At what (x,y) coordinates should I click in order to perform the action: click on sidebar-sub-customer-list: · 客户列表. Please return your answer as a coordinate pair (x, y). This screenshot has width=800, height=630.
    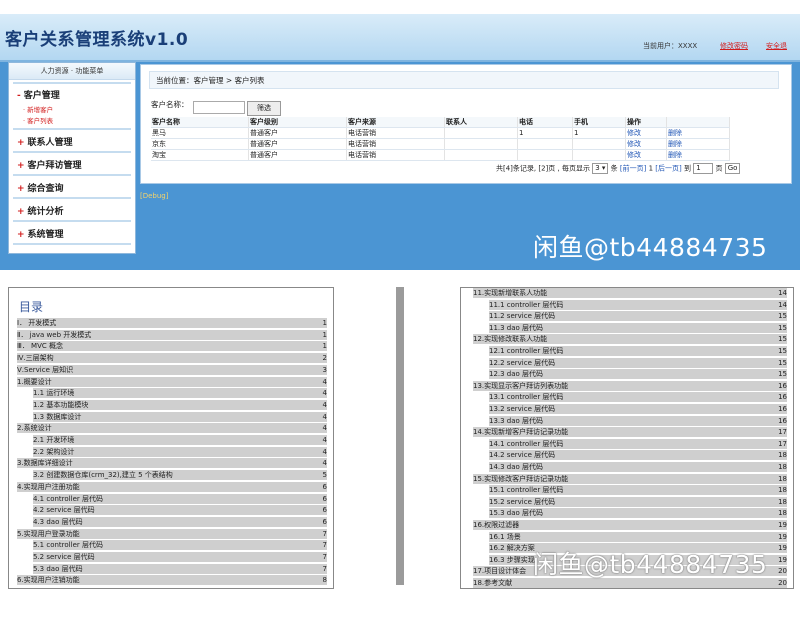
    Looking at the image, I should click on (38, 120).